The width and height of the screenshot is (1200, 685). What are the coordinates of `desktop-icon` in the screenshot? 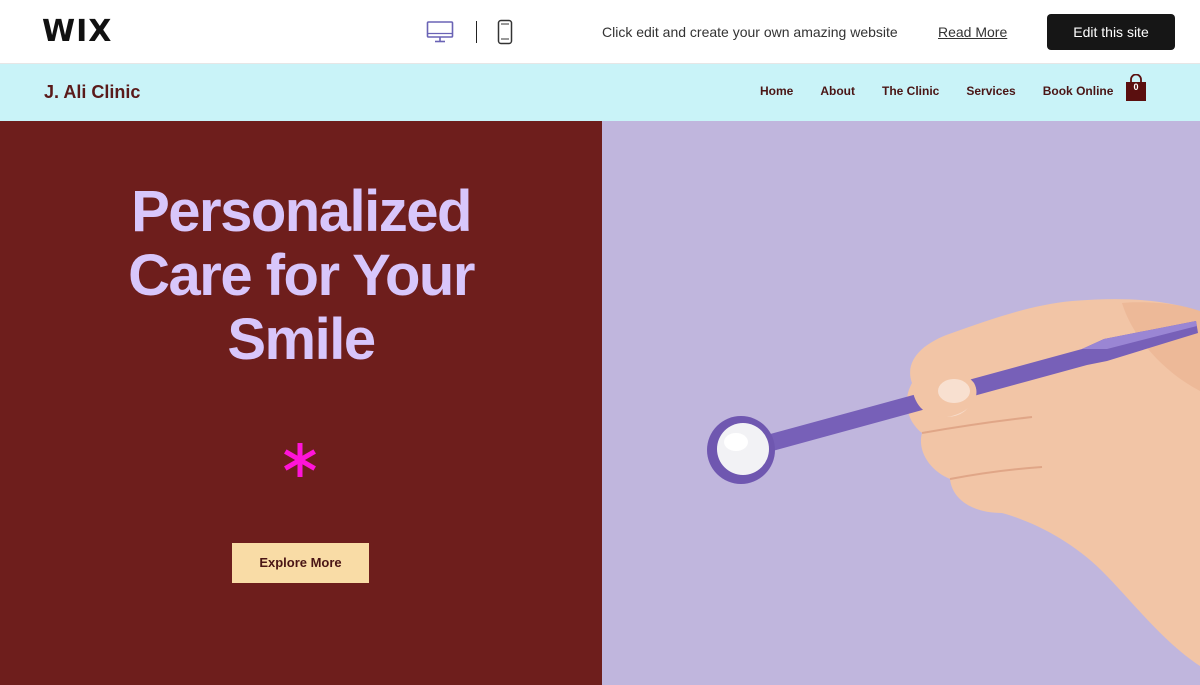 It's located at (440, 32).